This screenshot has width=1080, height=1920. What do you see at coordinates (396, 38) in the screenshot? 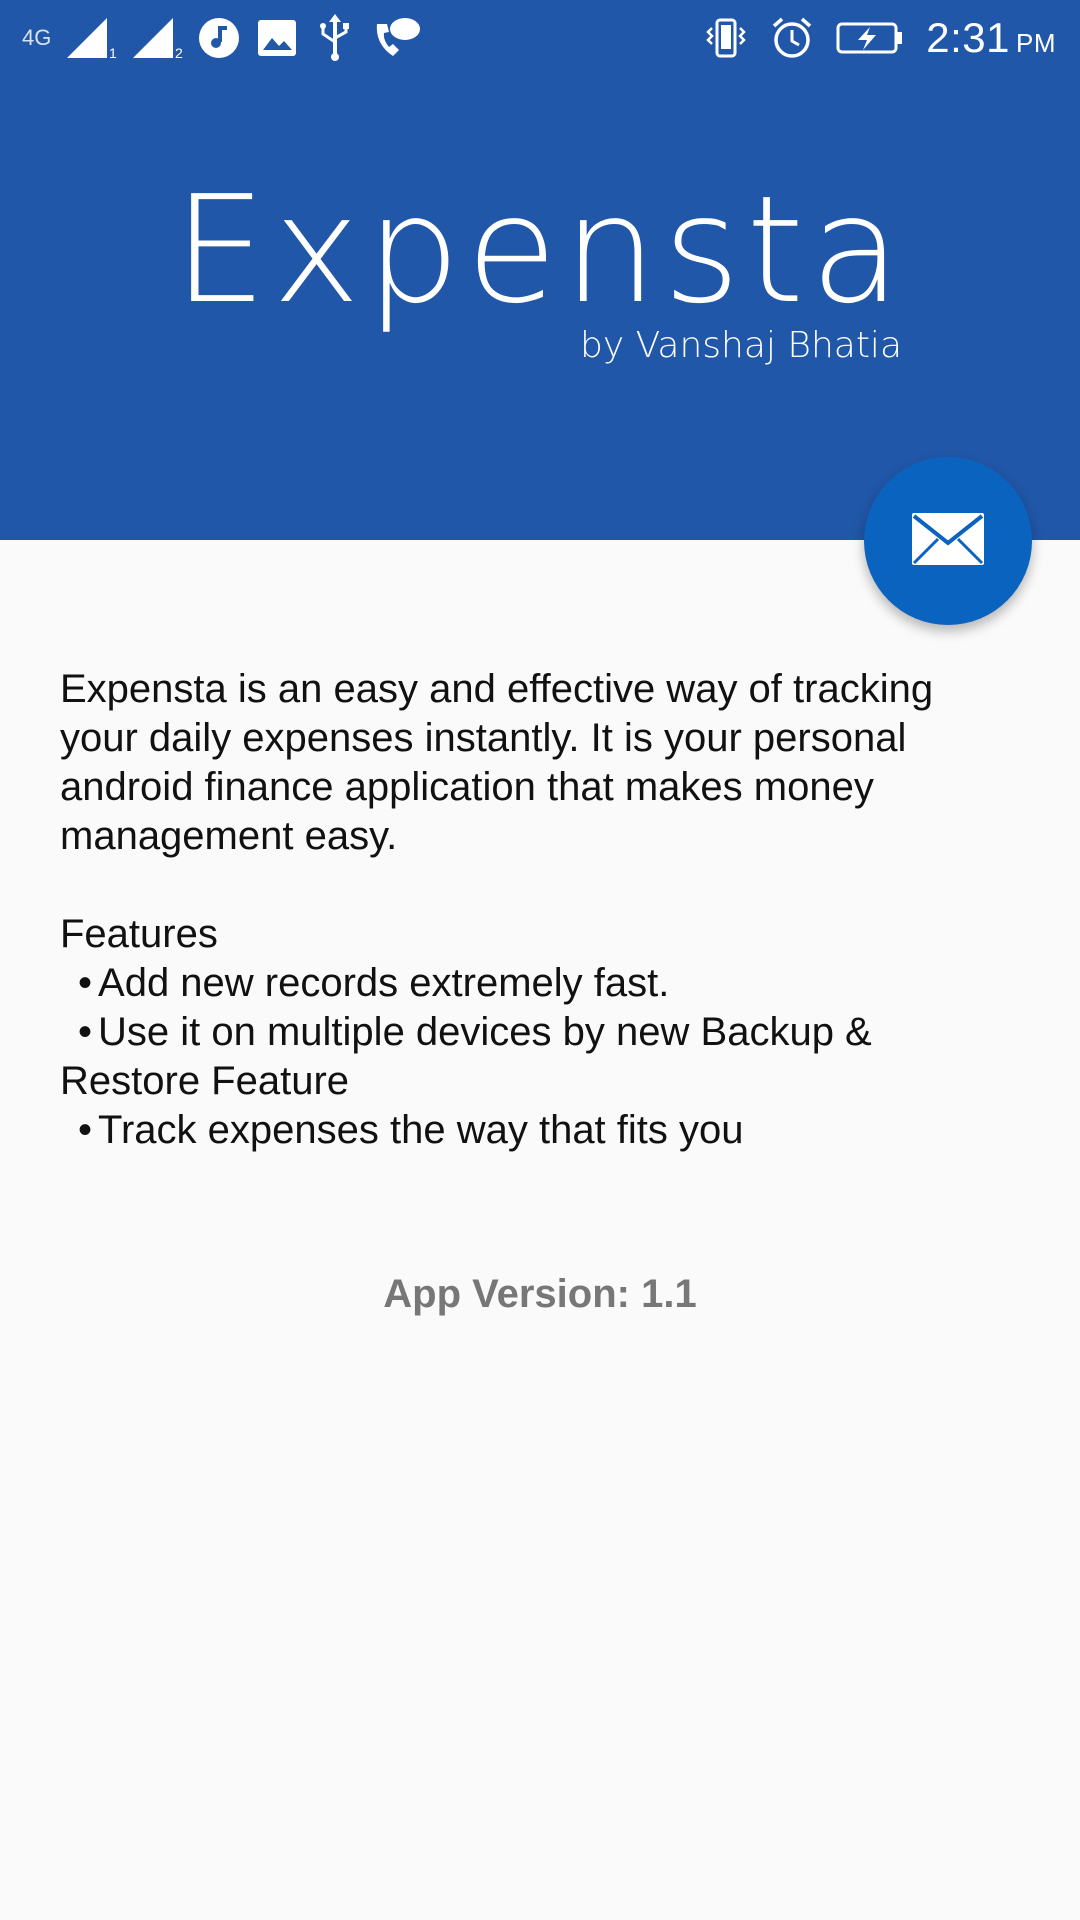
I see `chat-call-icon` at bounding box center [396, 38].